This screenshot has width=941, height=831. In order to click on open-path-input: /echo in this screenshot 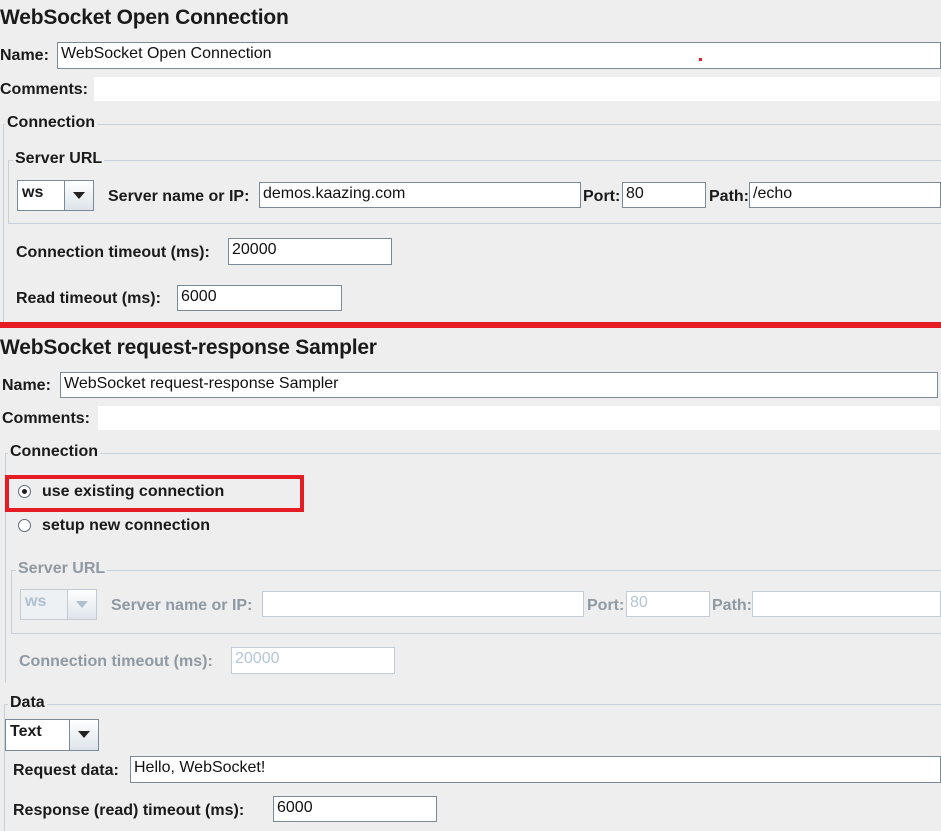, I will do `click(845, 195)`.